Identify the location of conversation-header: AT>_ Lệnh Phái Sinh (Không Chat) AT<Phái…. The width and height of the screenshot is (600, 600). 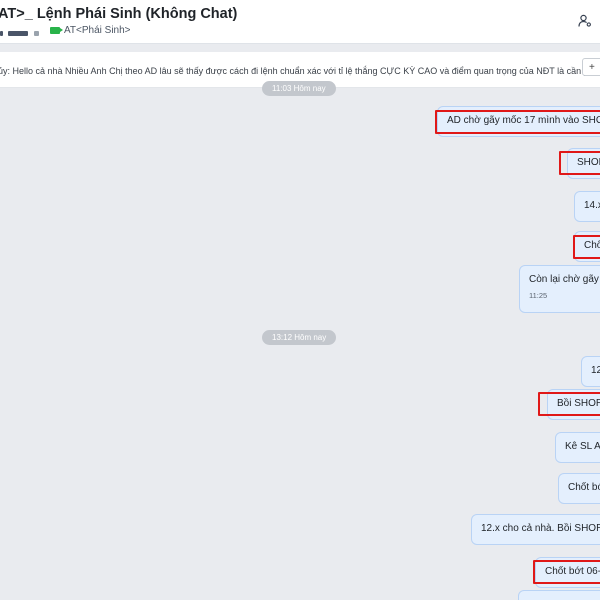
(300, 22).